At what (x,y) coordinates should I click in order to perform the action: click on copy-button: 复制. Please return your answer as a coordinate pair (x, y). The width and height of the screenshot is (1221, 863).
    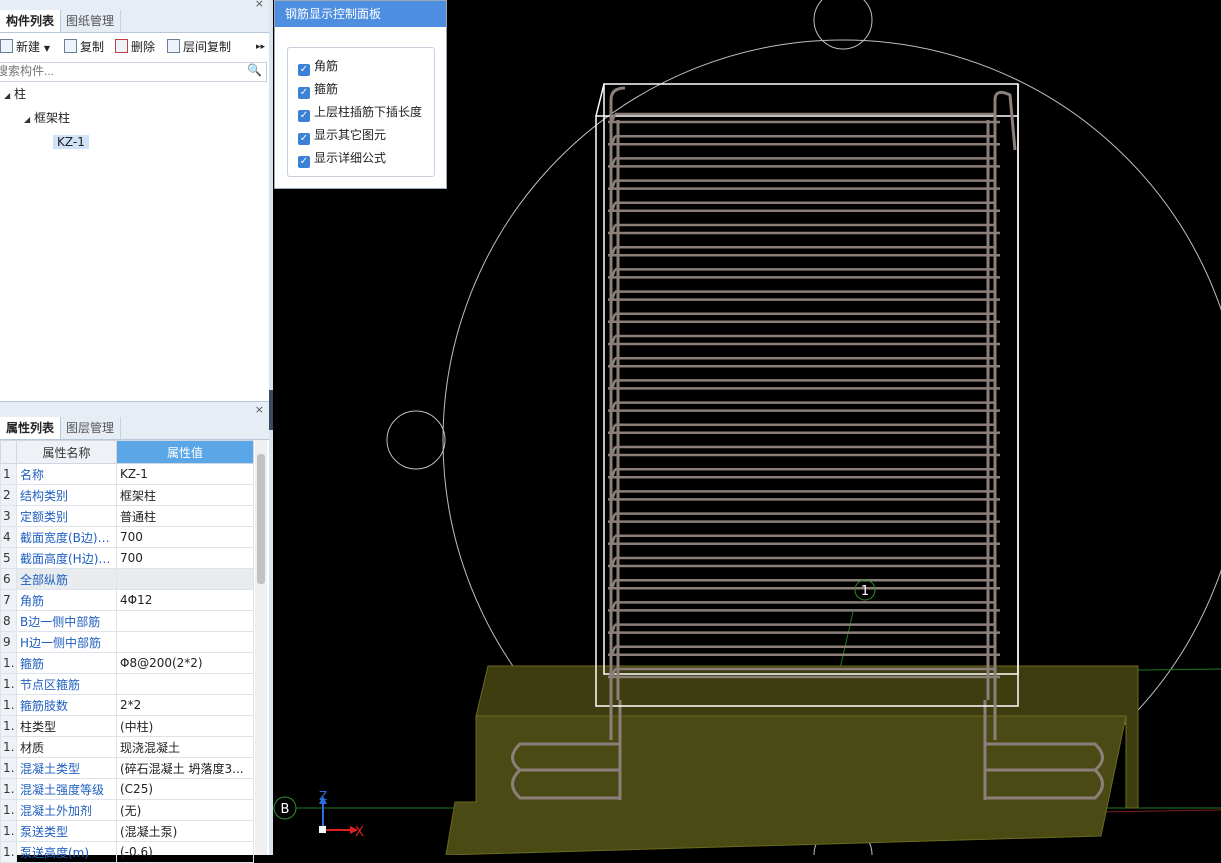
    Looking at the image, I should click on (84, 47).